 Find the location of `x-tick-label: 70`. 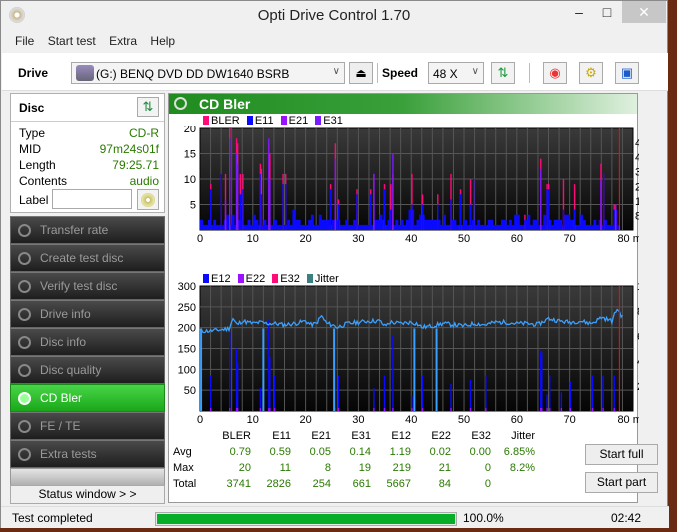

x-tick-label: 70 is located at coordinates (570, 239).